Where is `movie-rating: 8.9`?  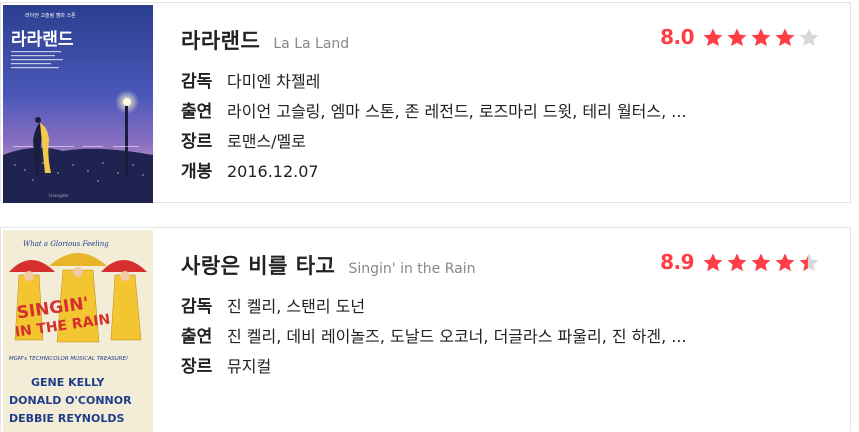 movie-rating: 8.9 is located at coordinates (741, 262).